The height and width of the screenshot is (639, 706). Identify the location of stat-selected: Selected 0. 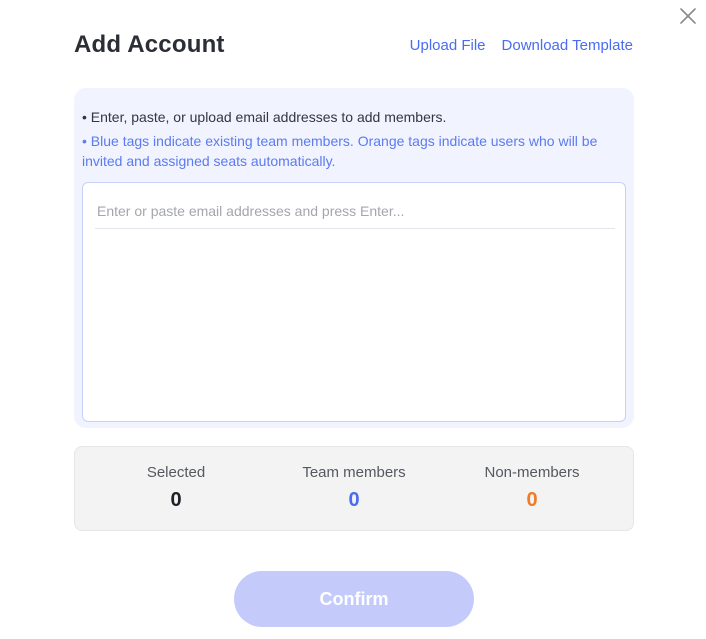
(176, 488).